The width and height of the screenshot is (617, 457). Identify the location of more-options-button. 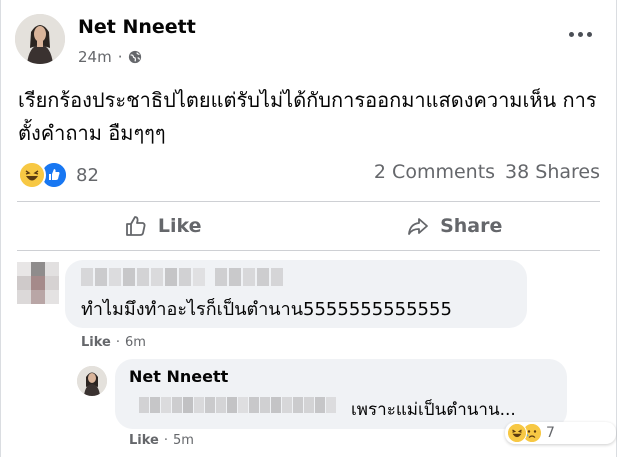
(580, 34).